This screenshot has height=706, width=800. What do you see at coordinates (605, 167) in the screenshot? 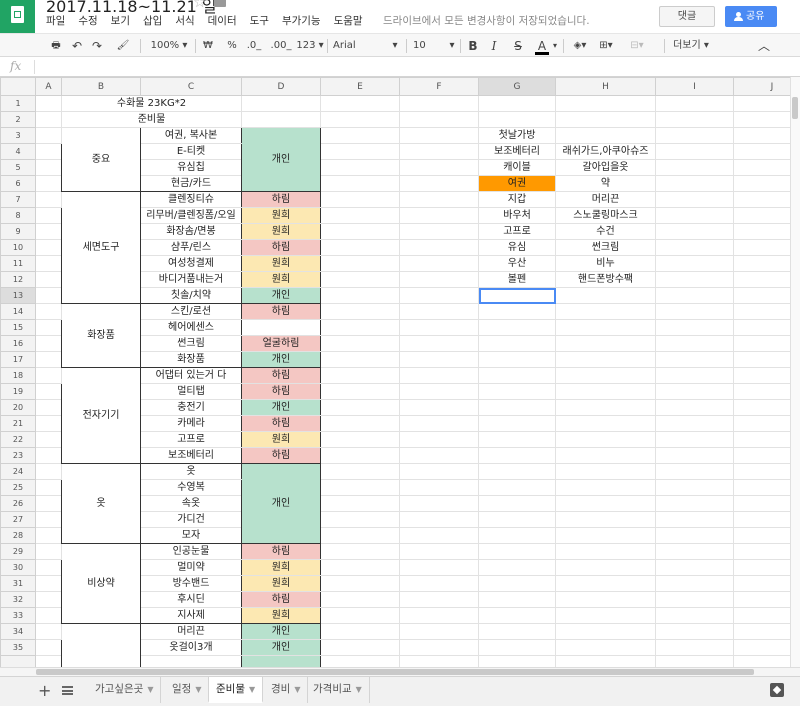
I see `cell-h5: 갈아입을옷` at bounding box center [605, 167].